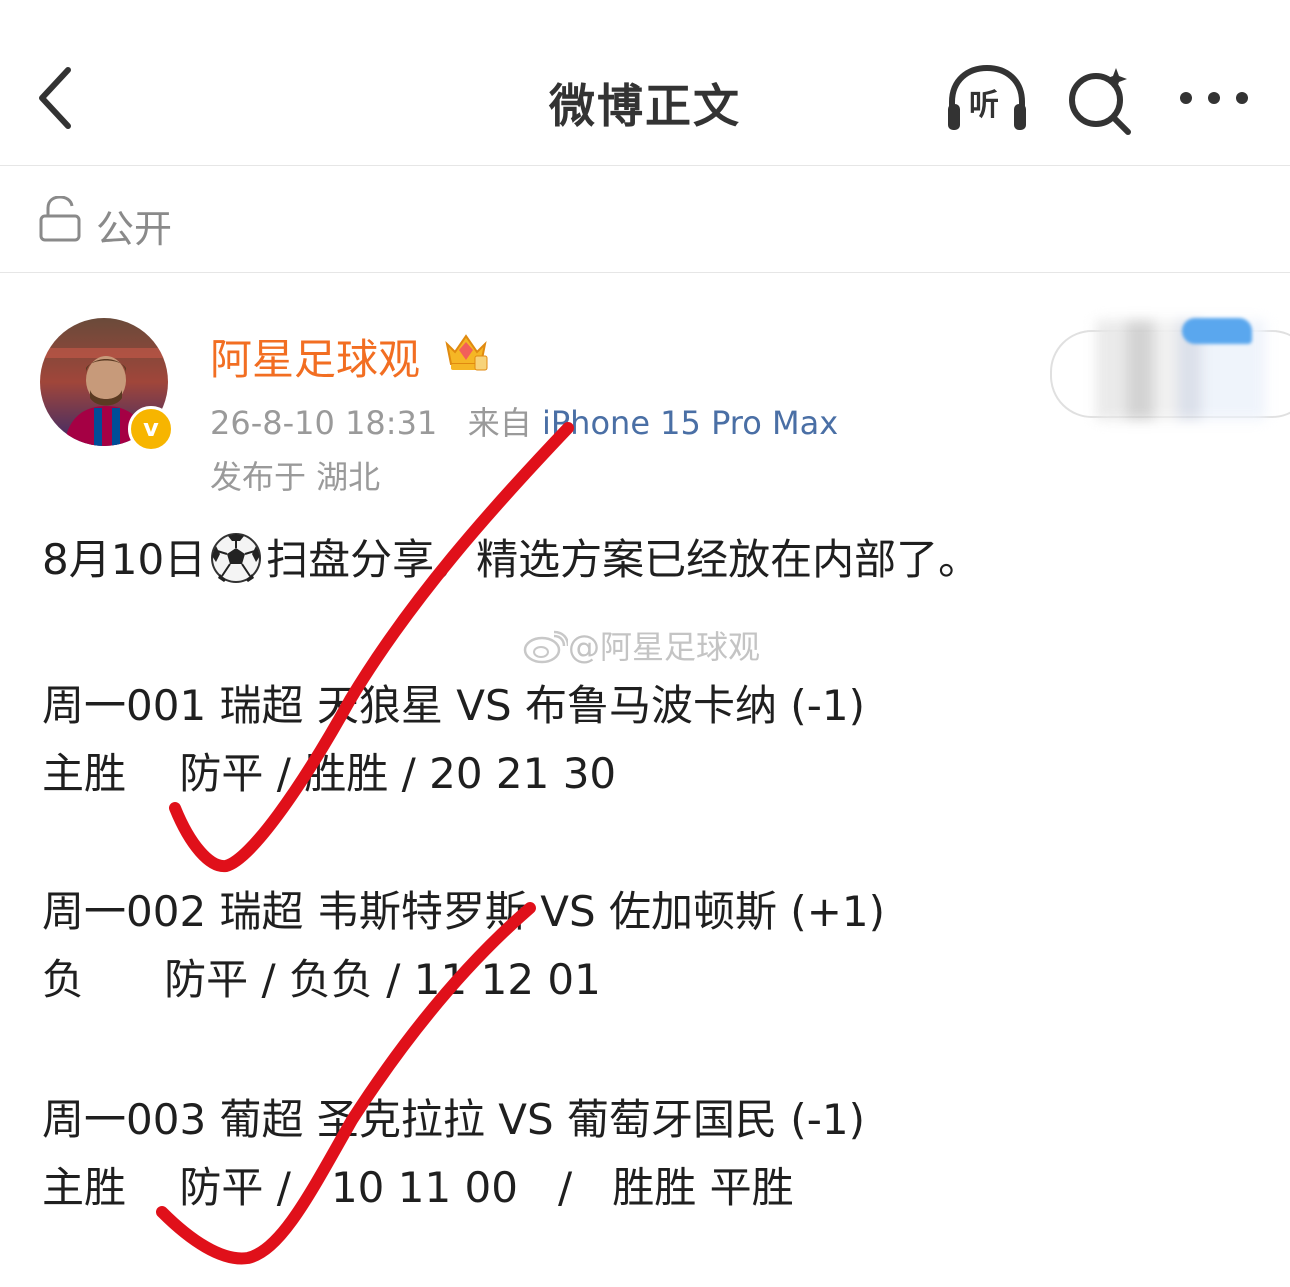  I want to click on post-meta: 26-8-10 18:31 来自 iPhone 15 Pro Max, so click(524, 421).